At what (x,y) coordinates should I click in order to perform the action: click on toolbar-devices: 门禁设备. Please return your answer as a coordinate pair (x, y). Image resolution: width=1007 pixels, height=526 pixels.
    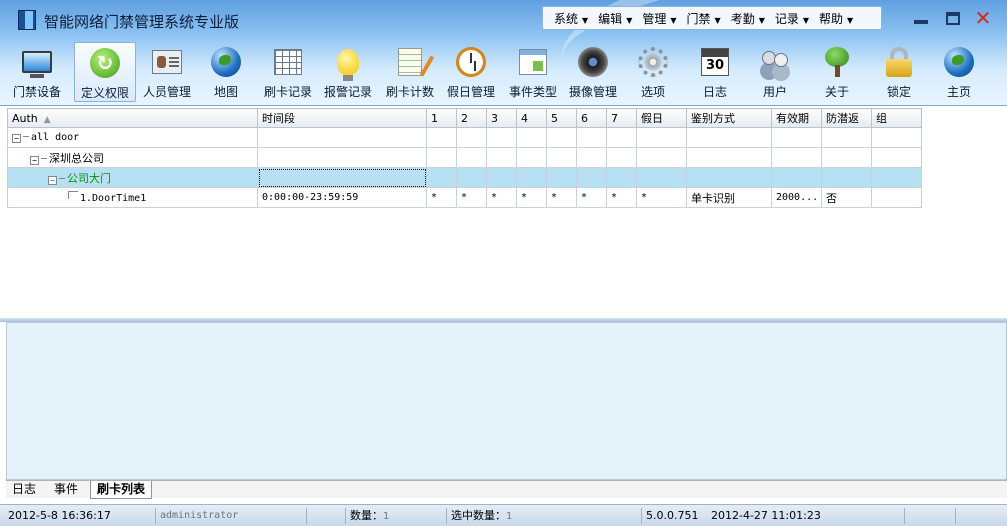
    Looking at the image, I should click on (37, 72).